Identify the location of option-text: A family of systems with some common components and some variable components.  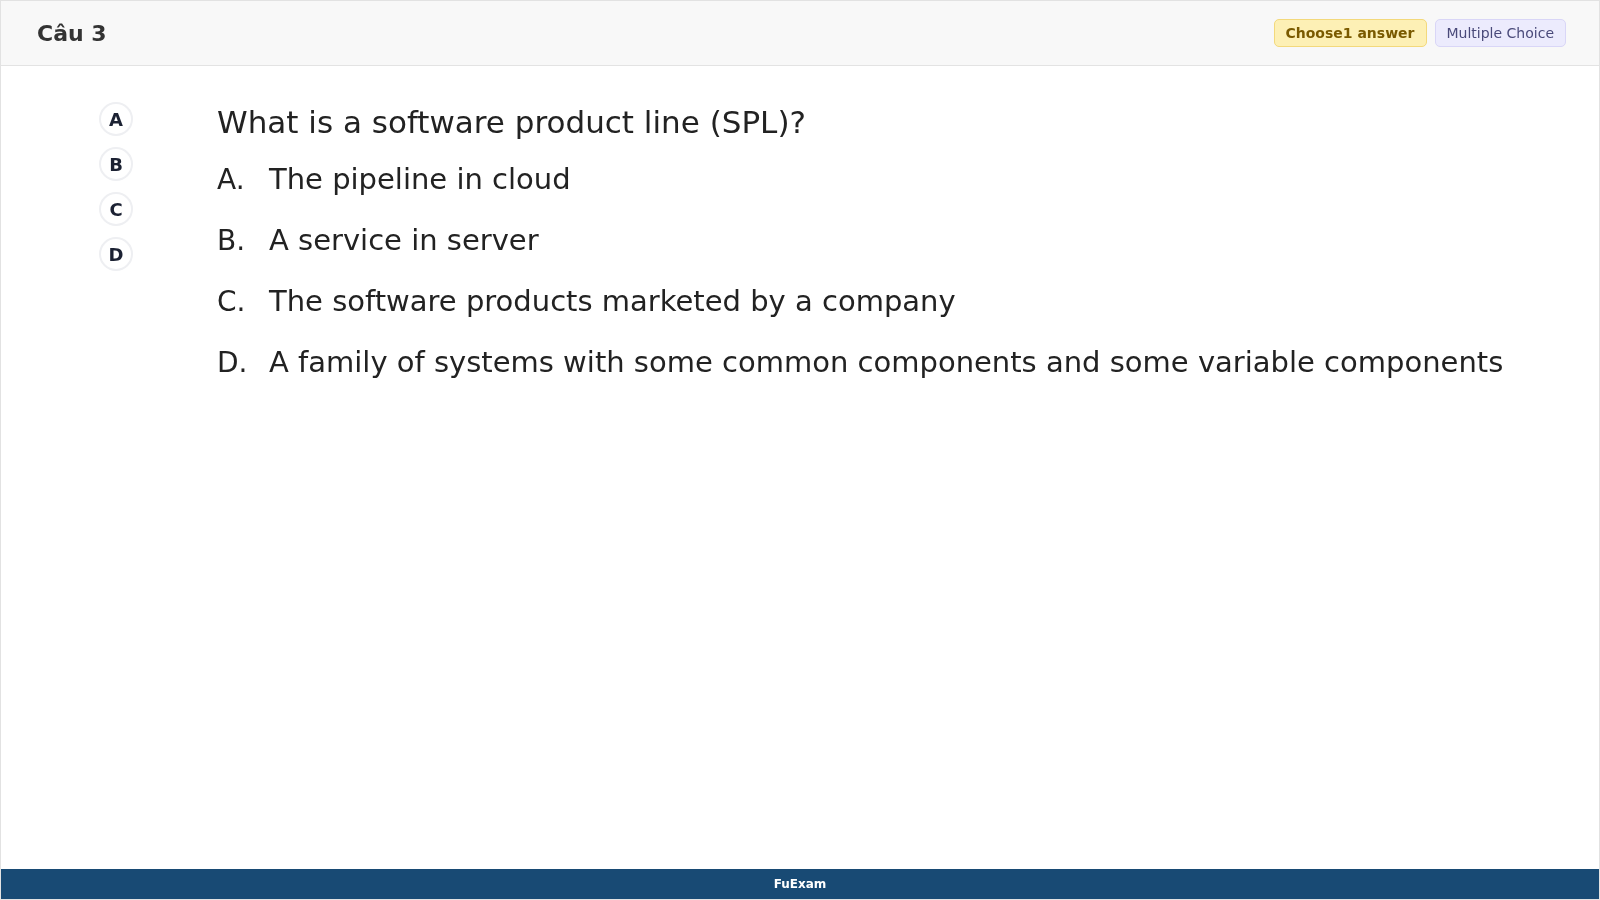
(886, 362).